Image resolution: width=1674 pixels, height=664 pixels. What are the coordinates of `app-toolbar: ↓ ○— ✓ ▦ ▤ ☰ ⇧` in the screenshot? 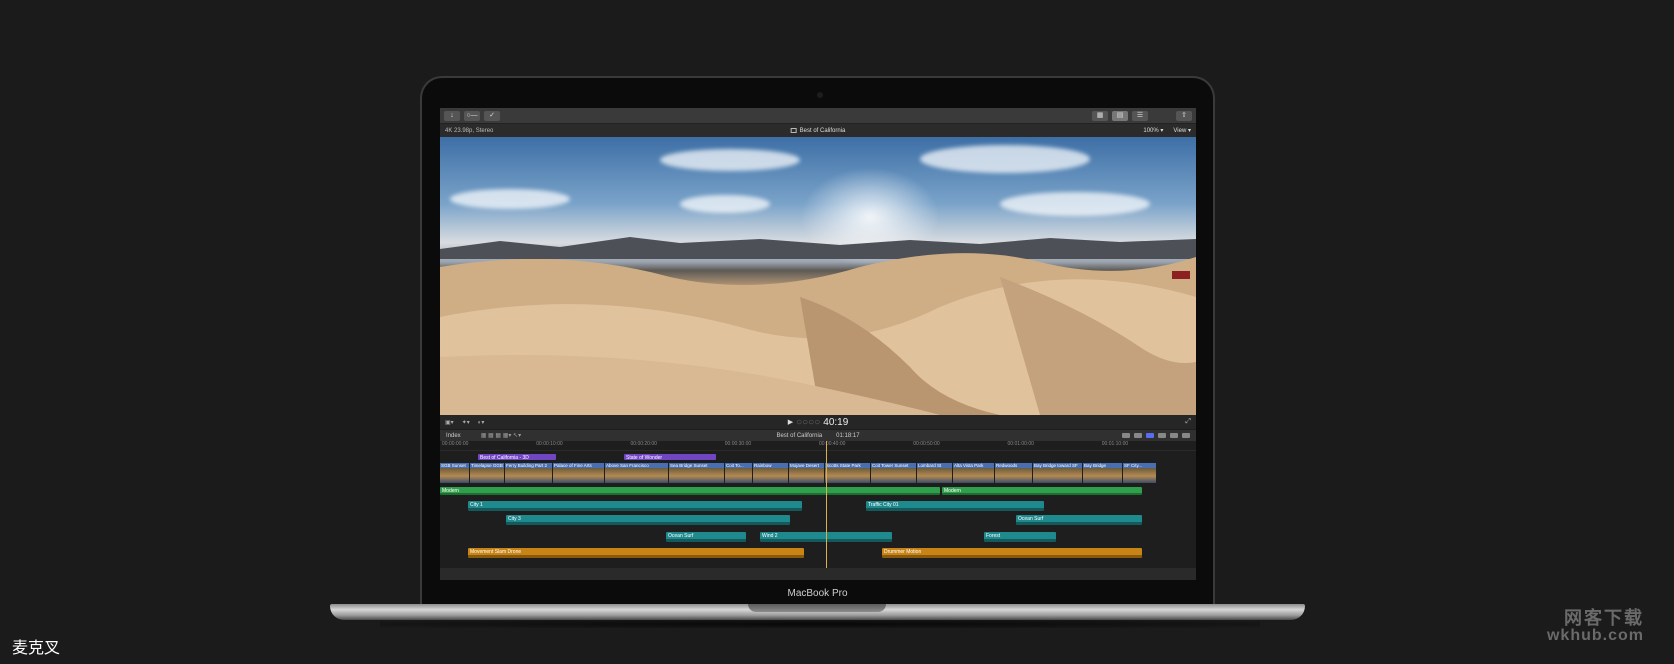 It's located at (818, 116).